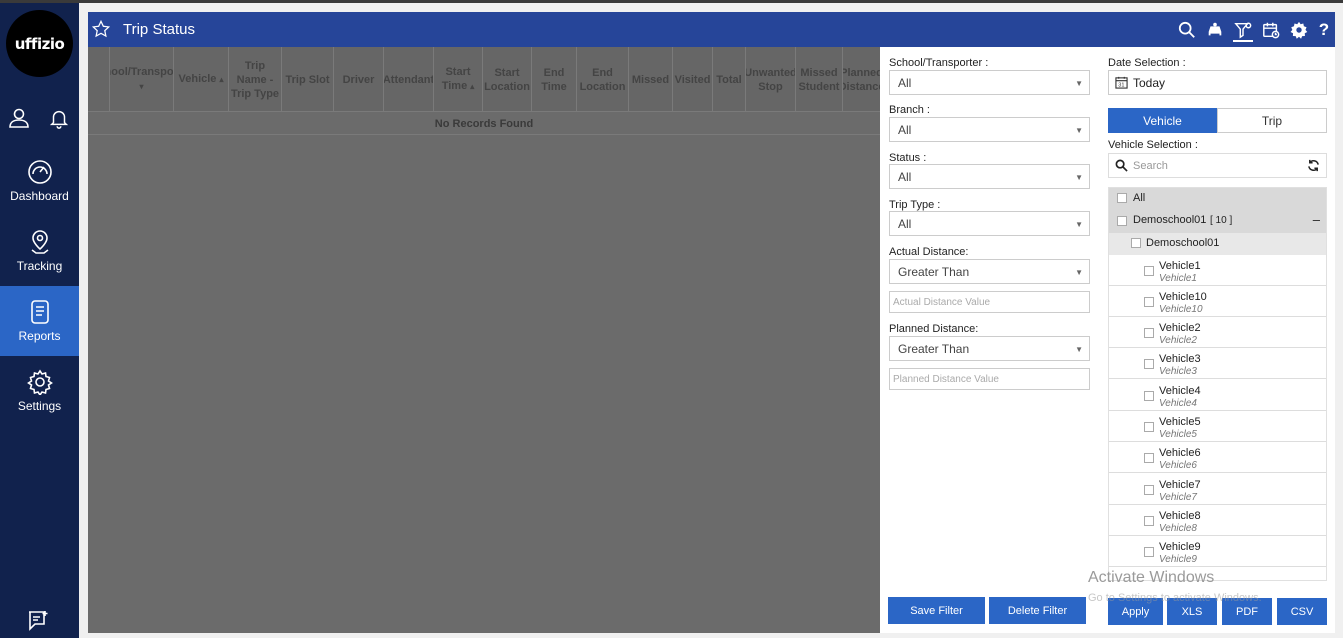  I want to click on school-transporter-label: School/Transporter :, so click(939, 63).